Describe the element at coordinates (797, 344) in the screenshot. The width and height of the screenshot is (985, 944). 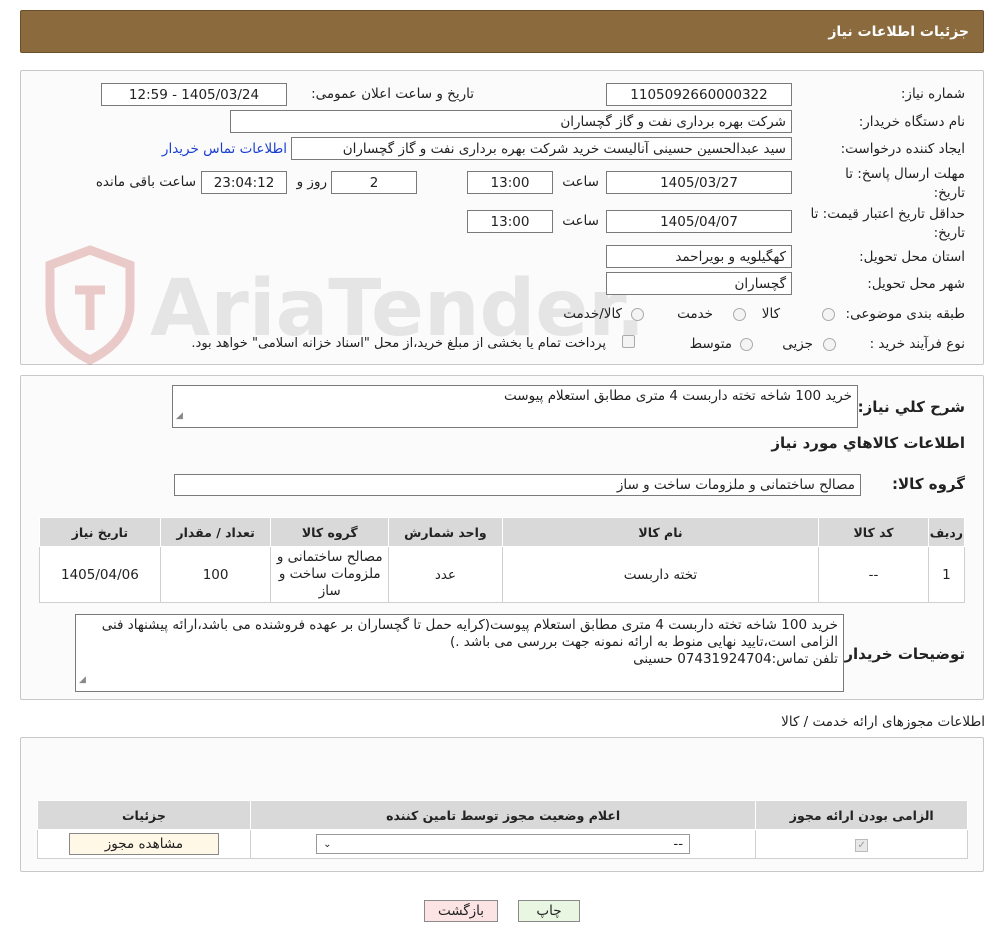
I see `process-minor-label: جزیی` at that location.